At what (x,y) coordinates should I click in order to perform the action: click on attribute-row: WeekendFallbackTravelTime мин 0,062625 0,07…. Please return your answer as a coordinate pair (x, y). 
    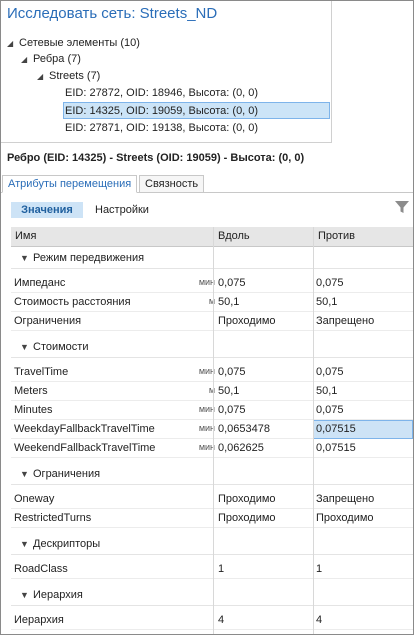
    Looking at the image, I should click on (212, 448).